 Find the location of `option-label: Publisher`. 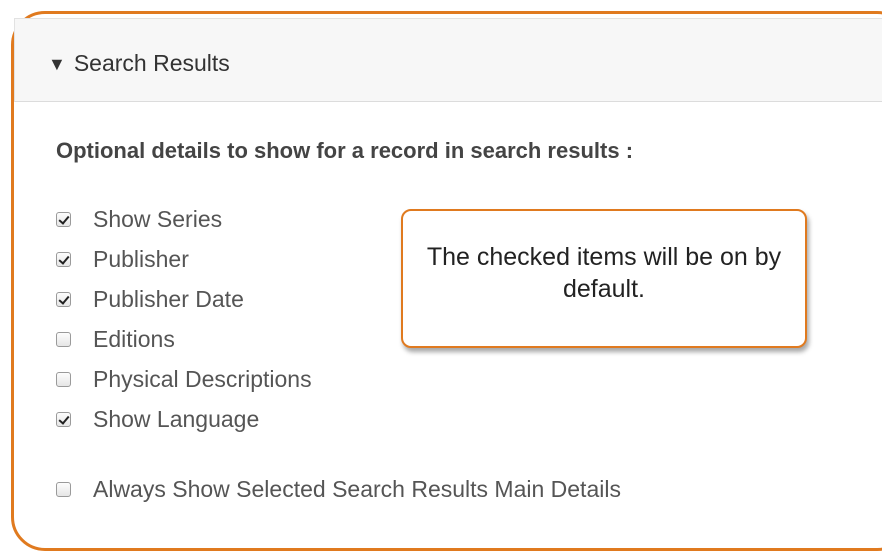

option-label: Publisher is located at coordinates (141, 258).